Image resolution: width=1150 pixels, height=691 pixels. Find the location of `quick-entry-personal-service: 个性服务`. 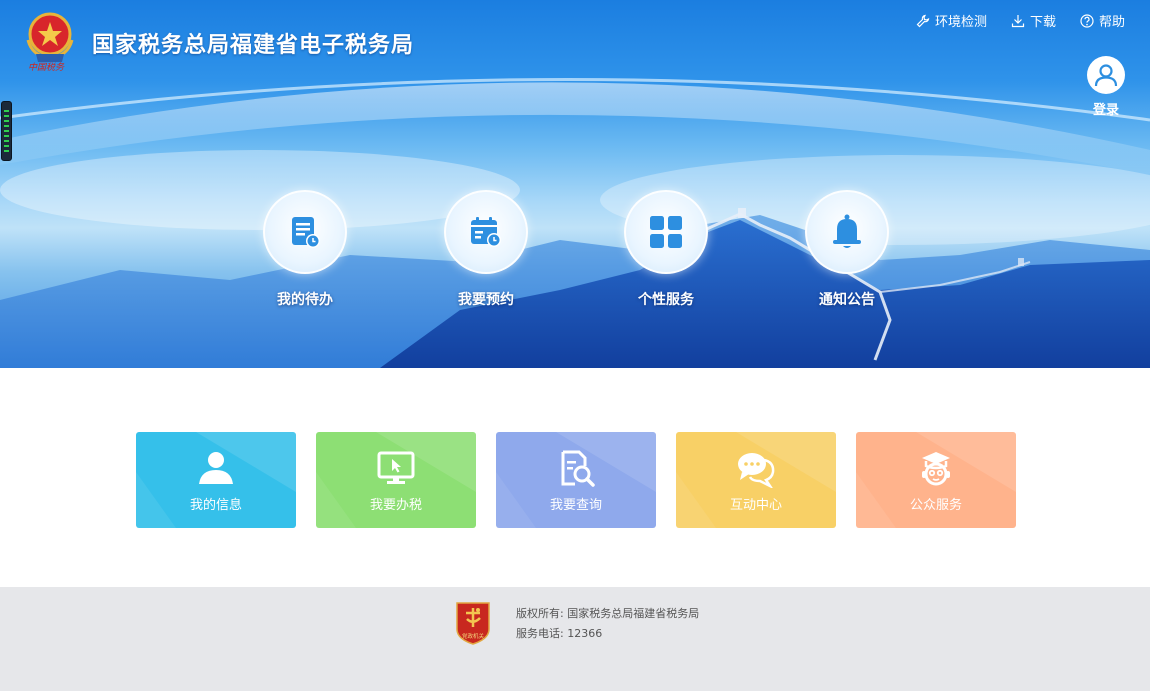

quick-entry-personal-service: 个性服务 is located at coordinates (666, 249).